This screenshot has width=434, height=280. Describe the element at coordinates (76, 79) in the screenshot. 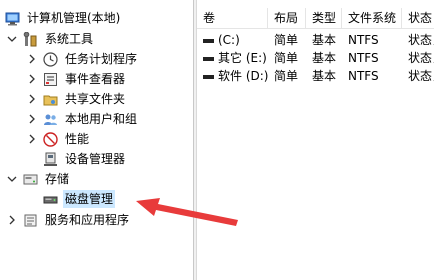

I see `tree-node-event-viewer: 事件查看器` at that location.